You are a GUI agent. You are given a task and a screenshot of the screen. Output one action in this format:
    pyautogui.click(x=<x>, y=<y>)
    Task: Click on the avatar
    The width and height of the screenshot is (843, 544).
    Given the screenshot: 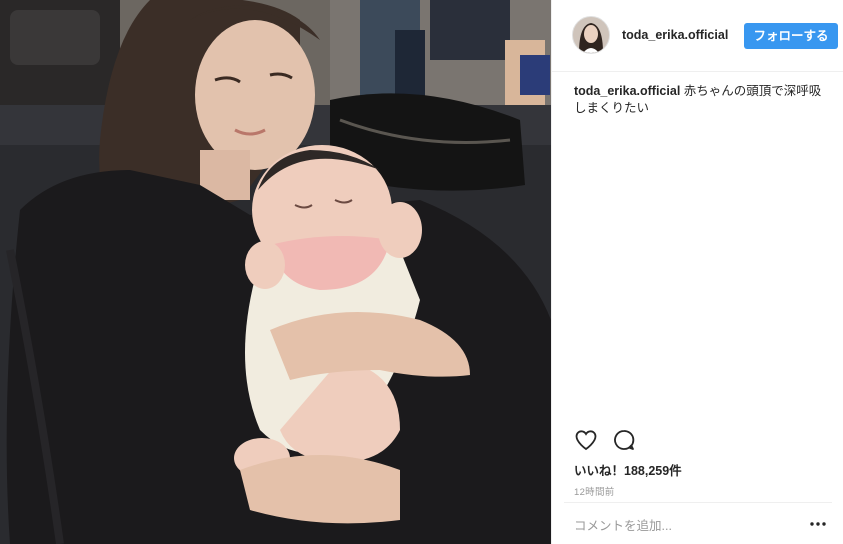 What is the action you would take?
    pyautogui.click(x=591, y=35)
    